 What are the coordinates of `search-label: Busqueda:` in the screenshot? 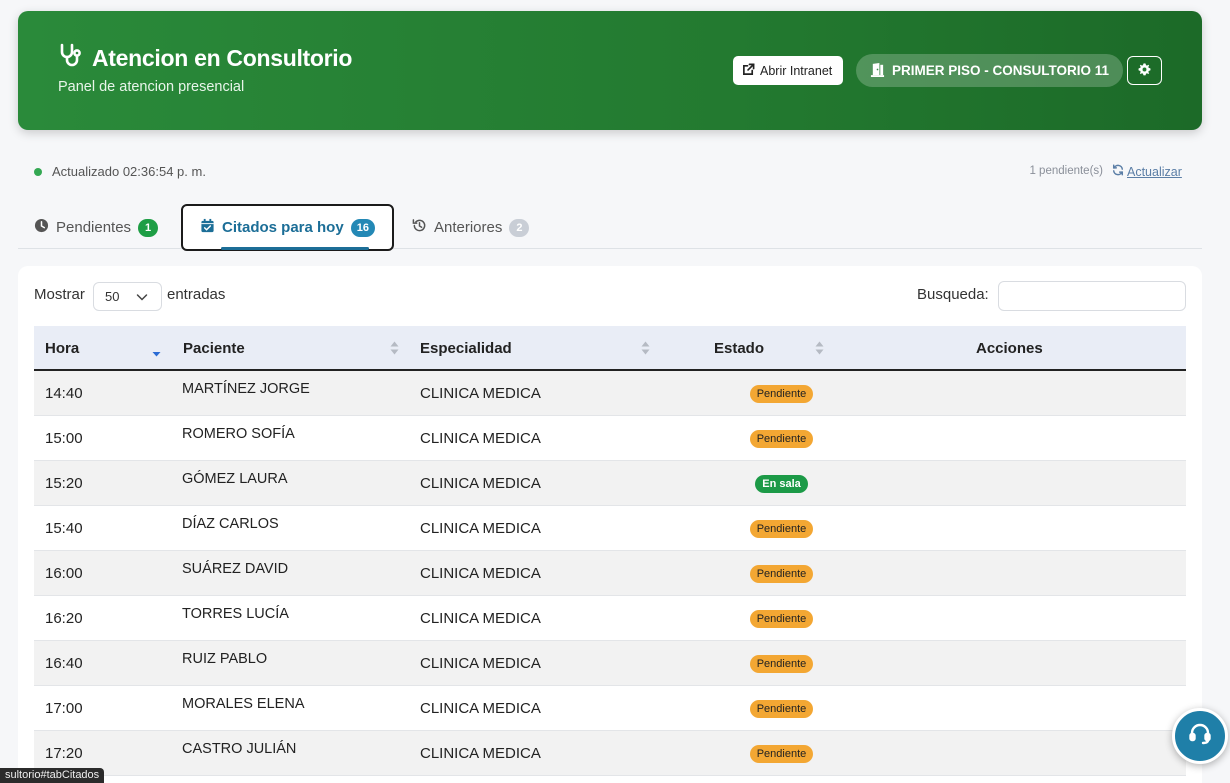 It's located at (953, 294).